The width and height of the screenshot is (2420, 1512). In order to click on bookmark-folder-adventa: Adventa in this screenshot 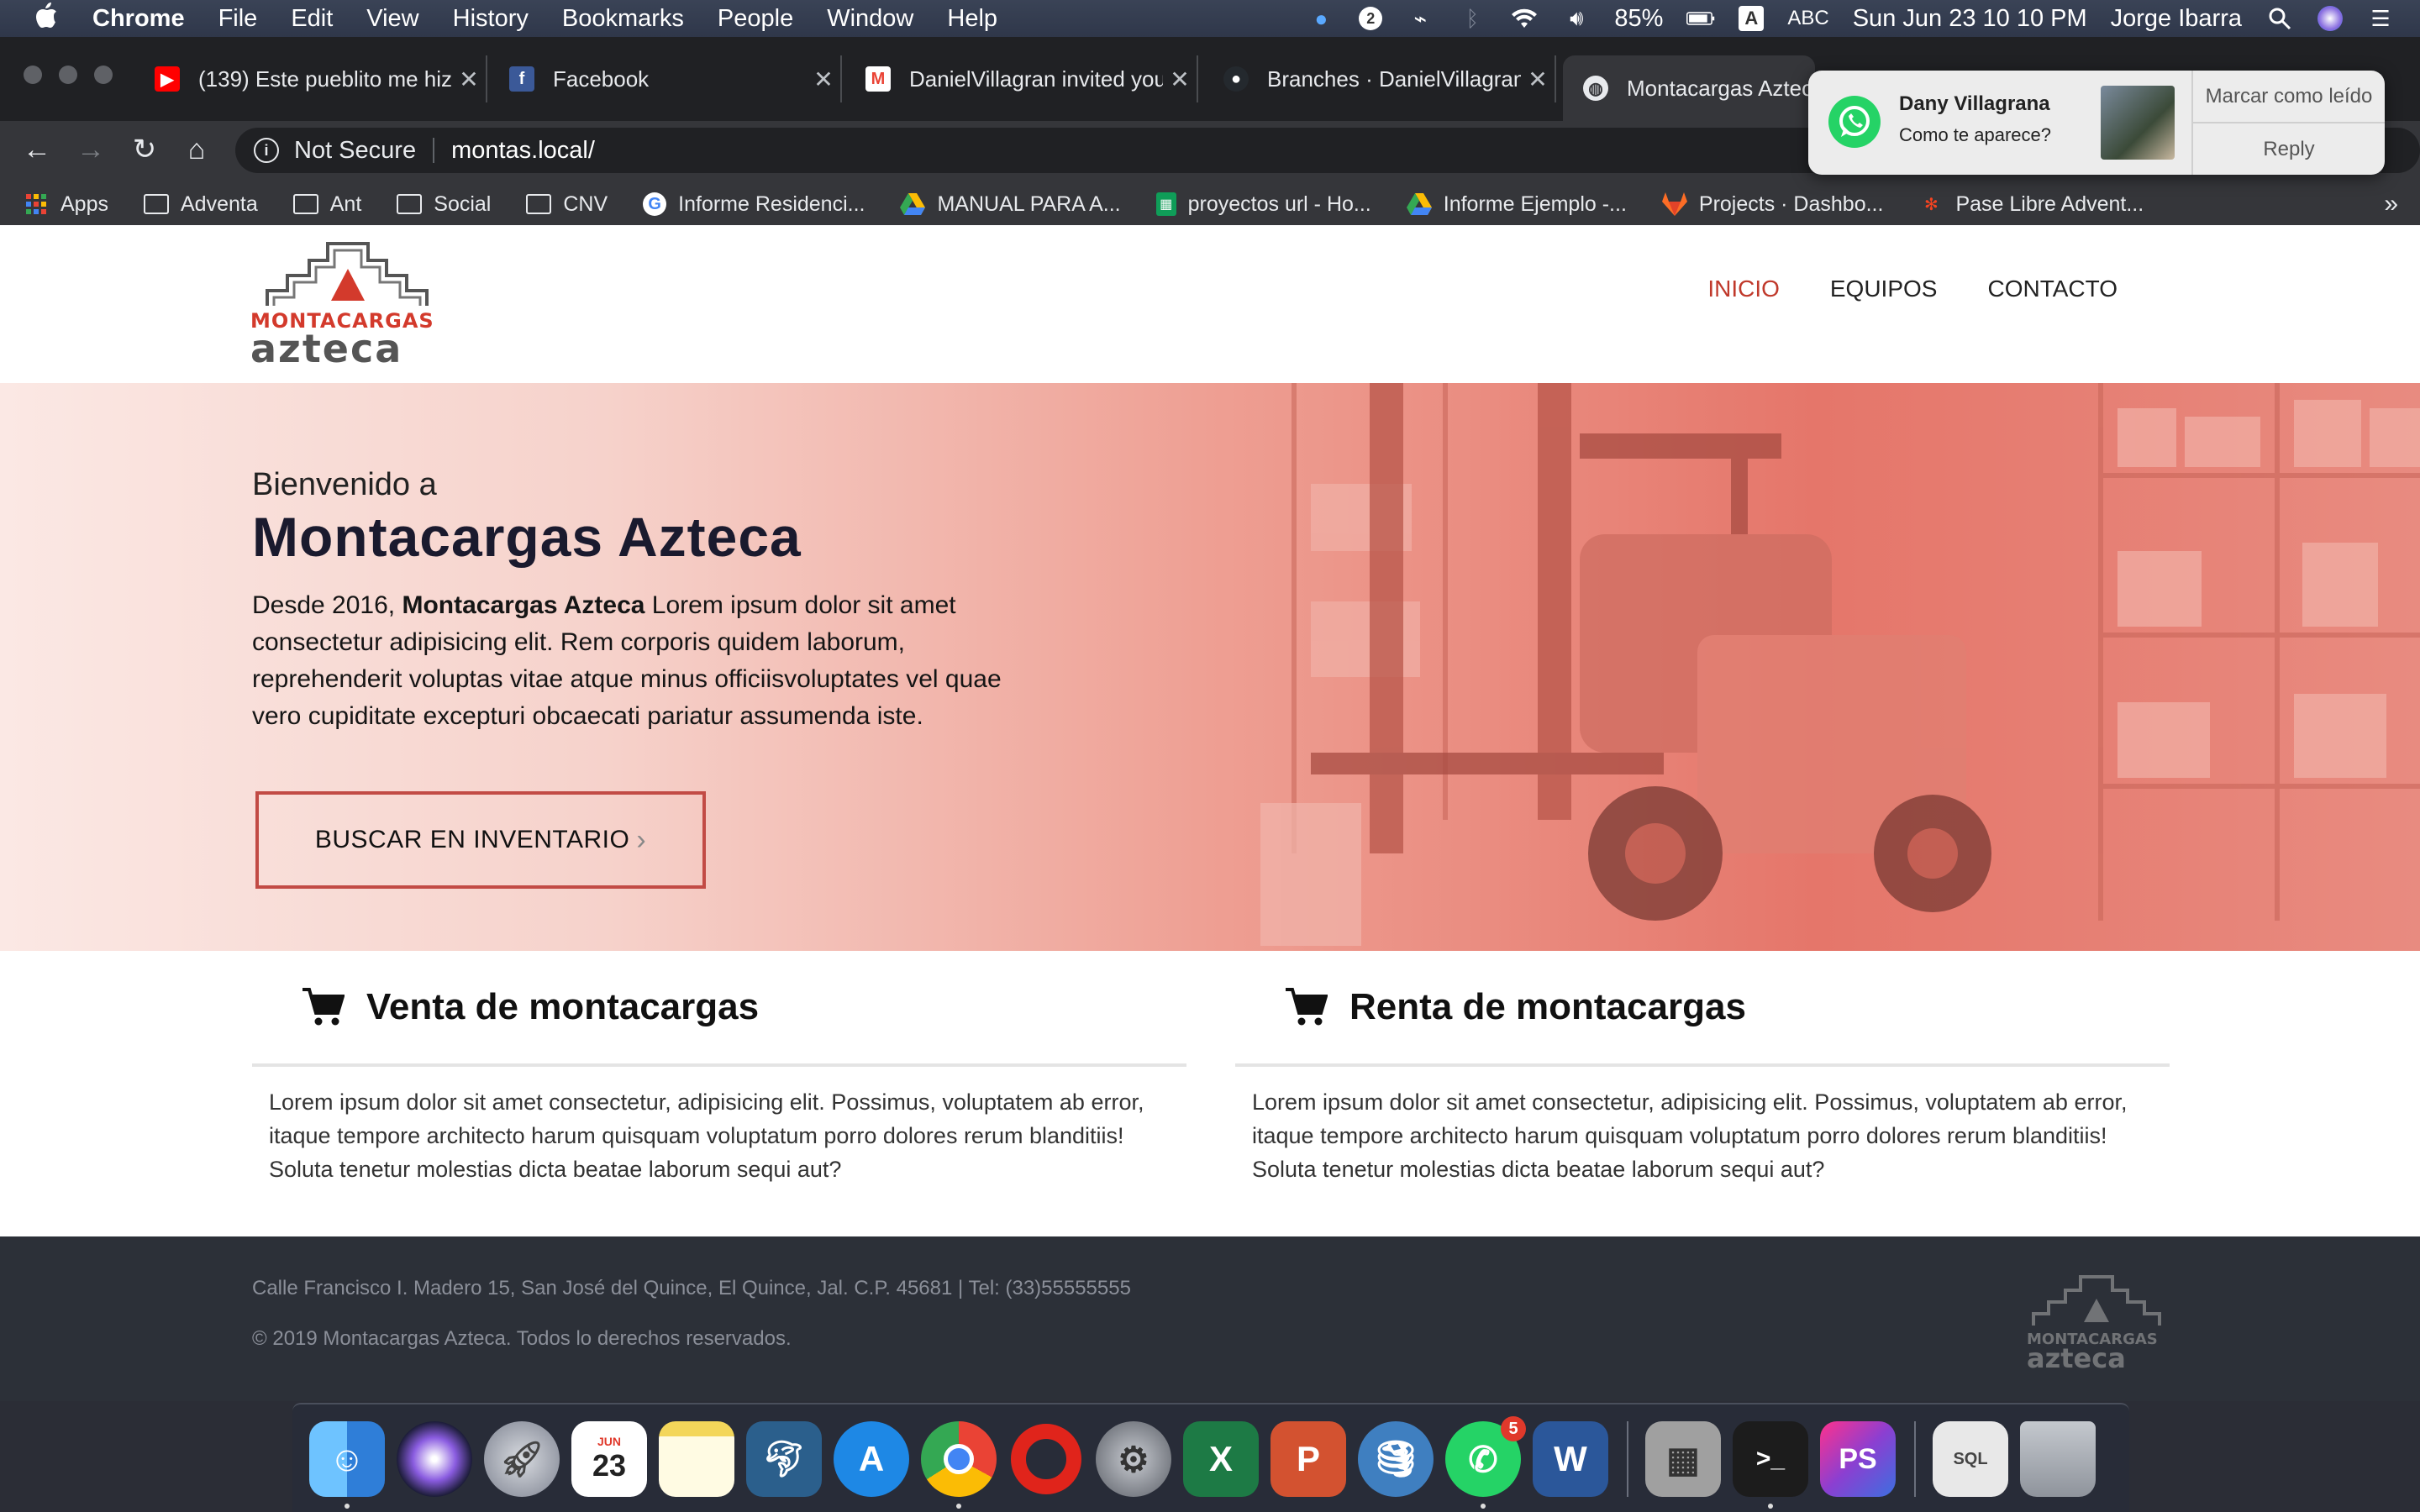, I will do `click(200, 204)`.